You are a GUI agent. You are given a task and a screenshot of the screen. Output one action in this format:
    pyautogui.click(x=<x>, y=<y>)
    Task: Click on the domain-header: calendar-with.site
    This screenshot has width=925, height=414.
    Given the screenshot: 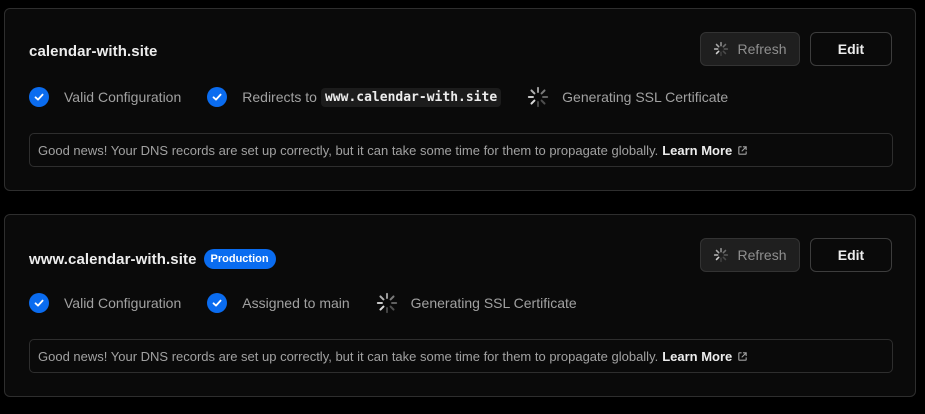 What is the action you would take?
    pyautogui.click(x=93, y=51)
    